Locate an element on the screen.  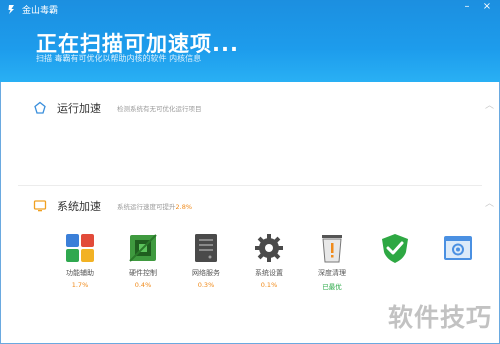
run-accel-header: 运行加速 检测系统有无可优化运行项目 is located at coordinates (117, 108).